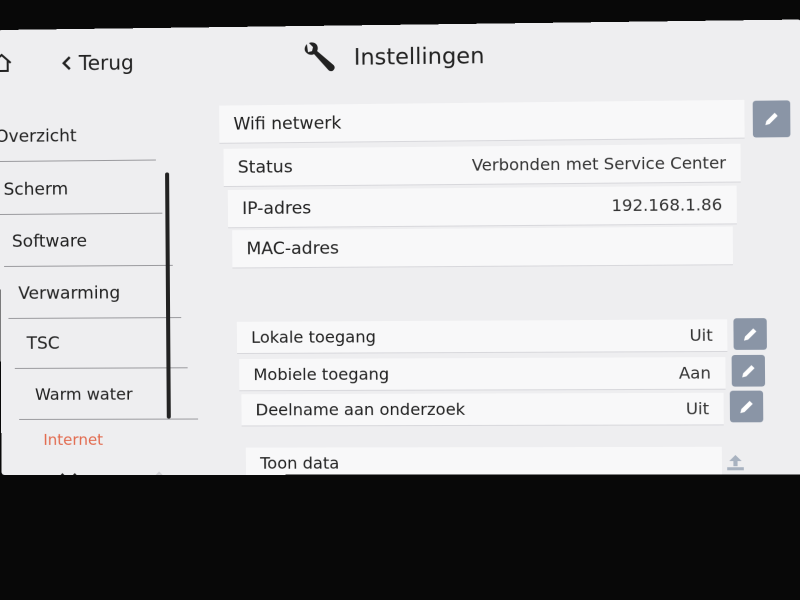 The image size is (800, 600). I want to click on wifi-edit-button, so click(771, 119).